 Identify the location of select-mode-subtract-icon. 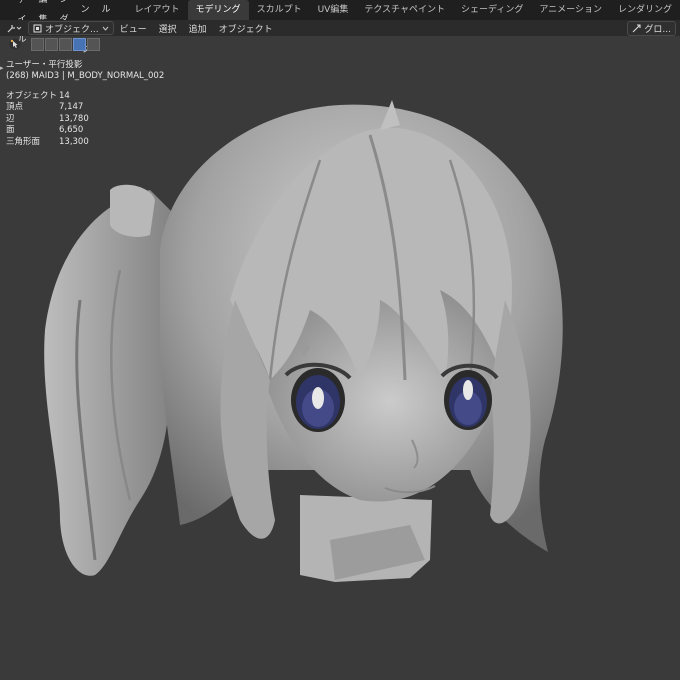
(65, 44).